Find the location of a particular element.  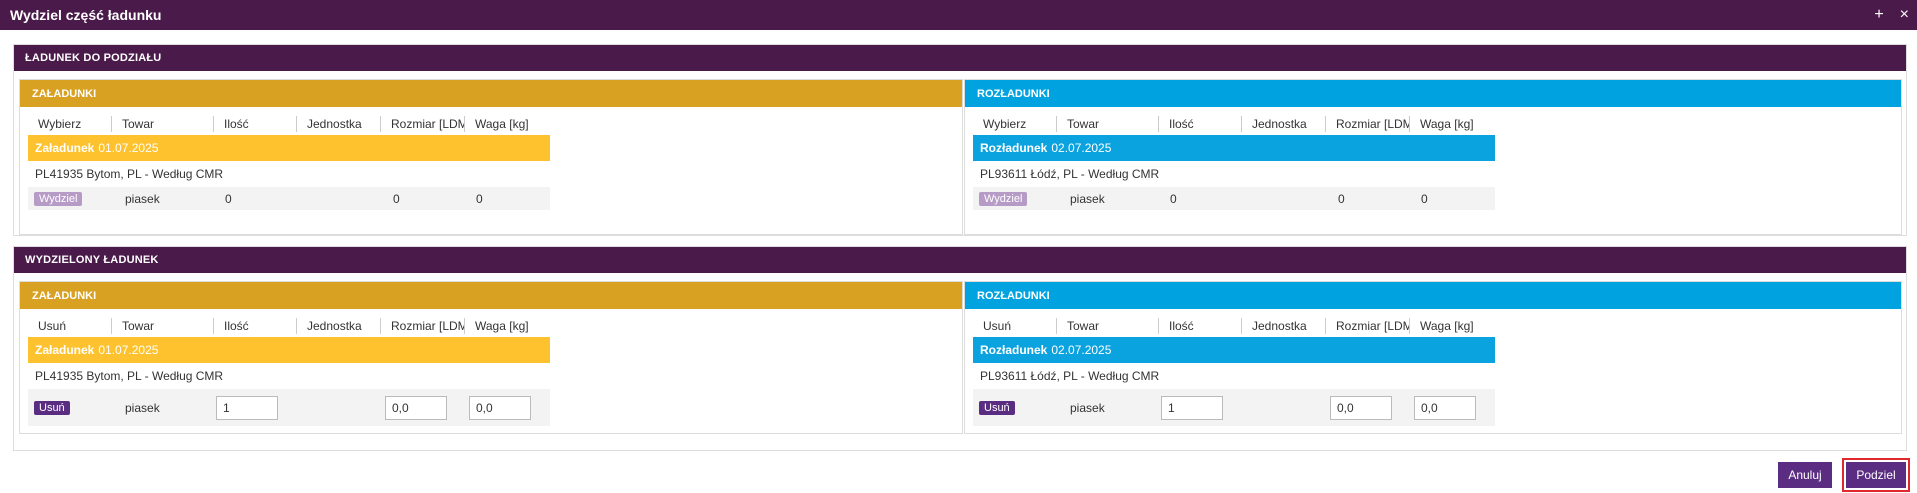

close-icon: × is located at coordinates (1904, 15).